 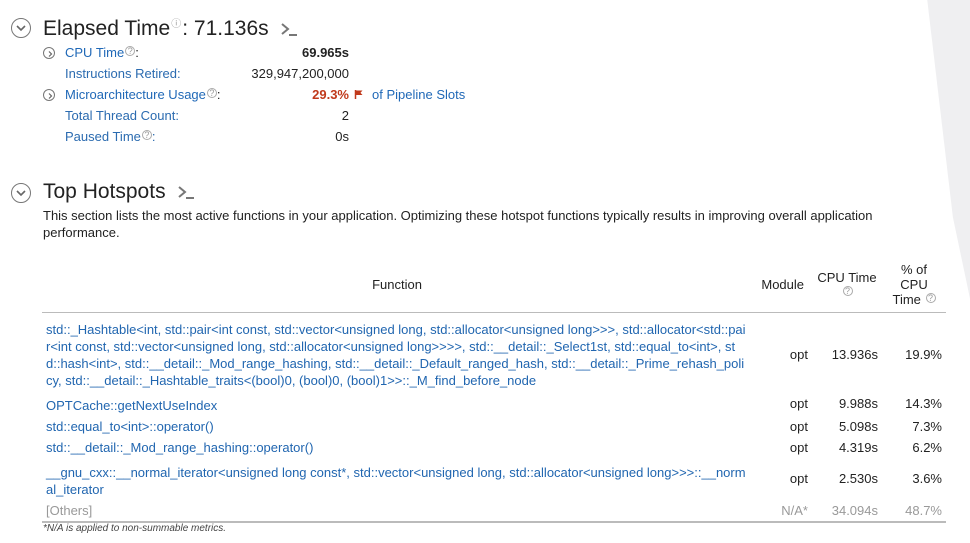 What do you see at coordinates (342, 136) in the screenshot?
I see `paused-time-value: 0s` at bounding box center [342, 136].